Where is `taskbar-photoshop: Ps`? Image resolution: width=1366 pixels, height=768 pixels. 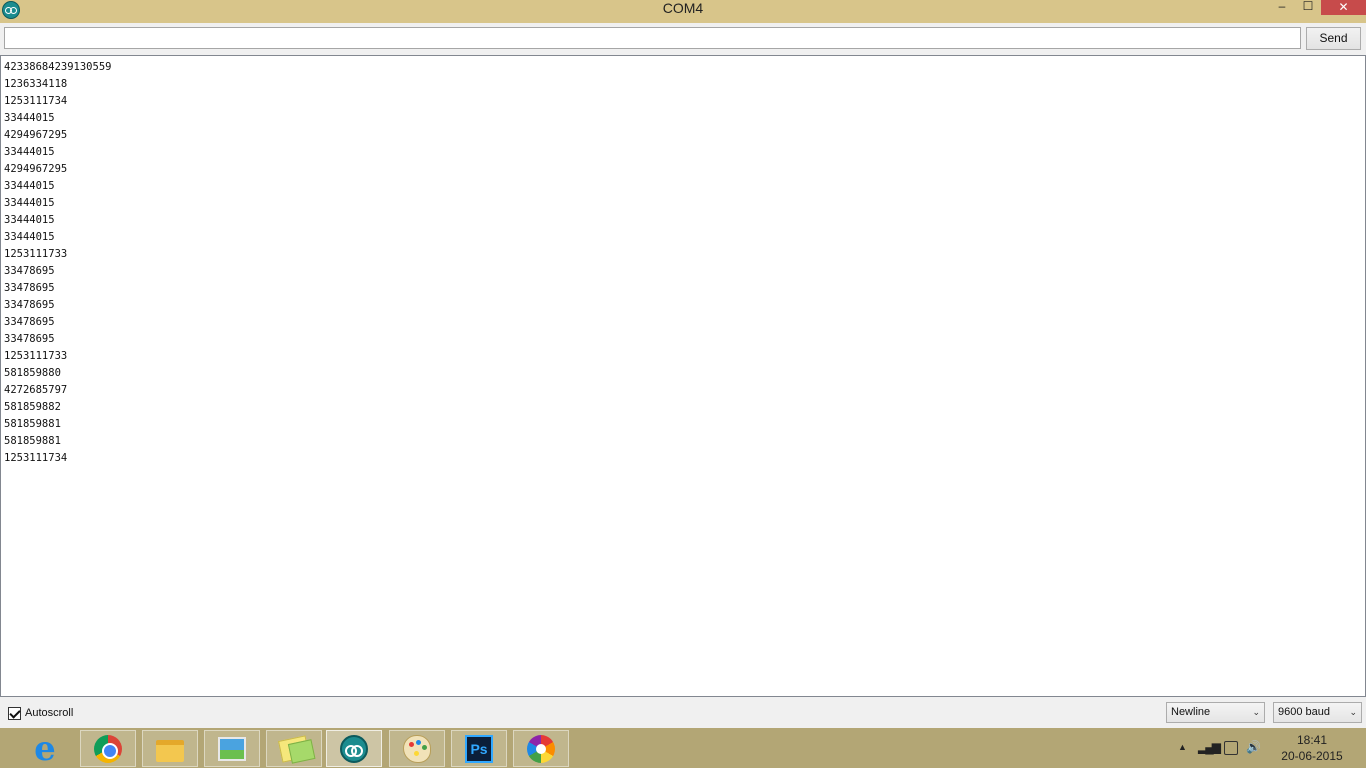
taskbar-photoshop: Ps is located at coordinates (479, 748).